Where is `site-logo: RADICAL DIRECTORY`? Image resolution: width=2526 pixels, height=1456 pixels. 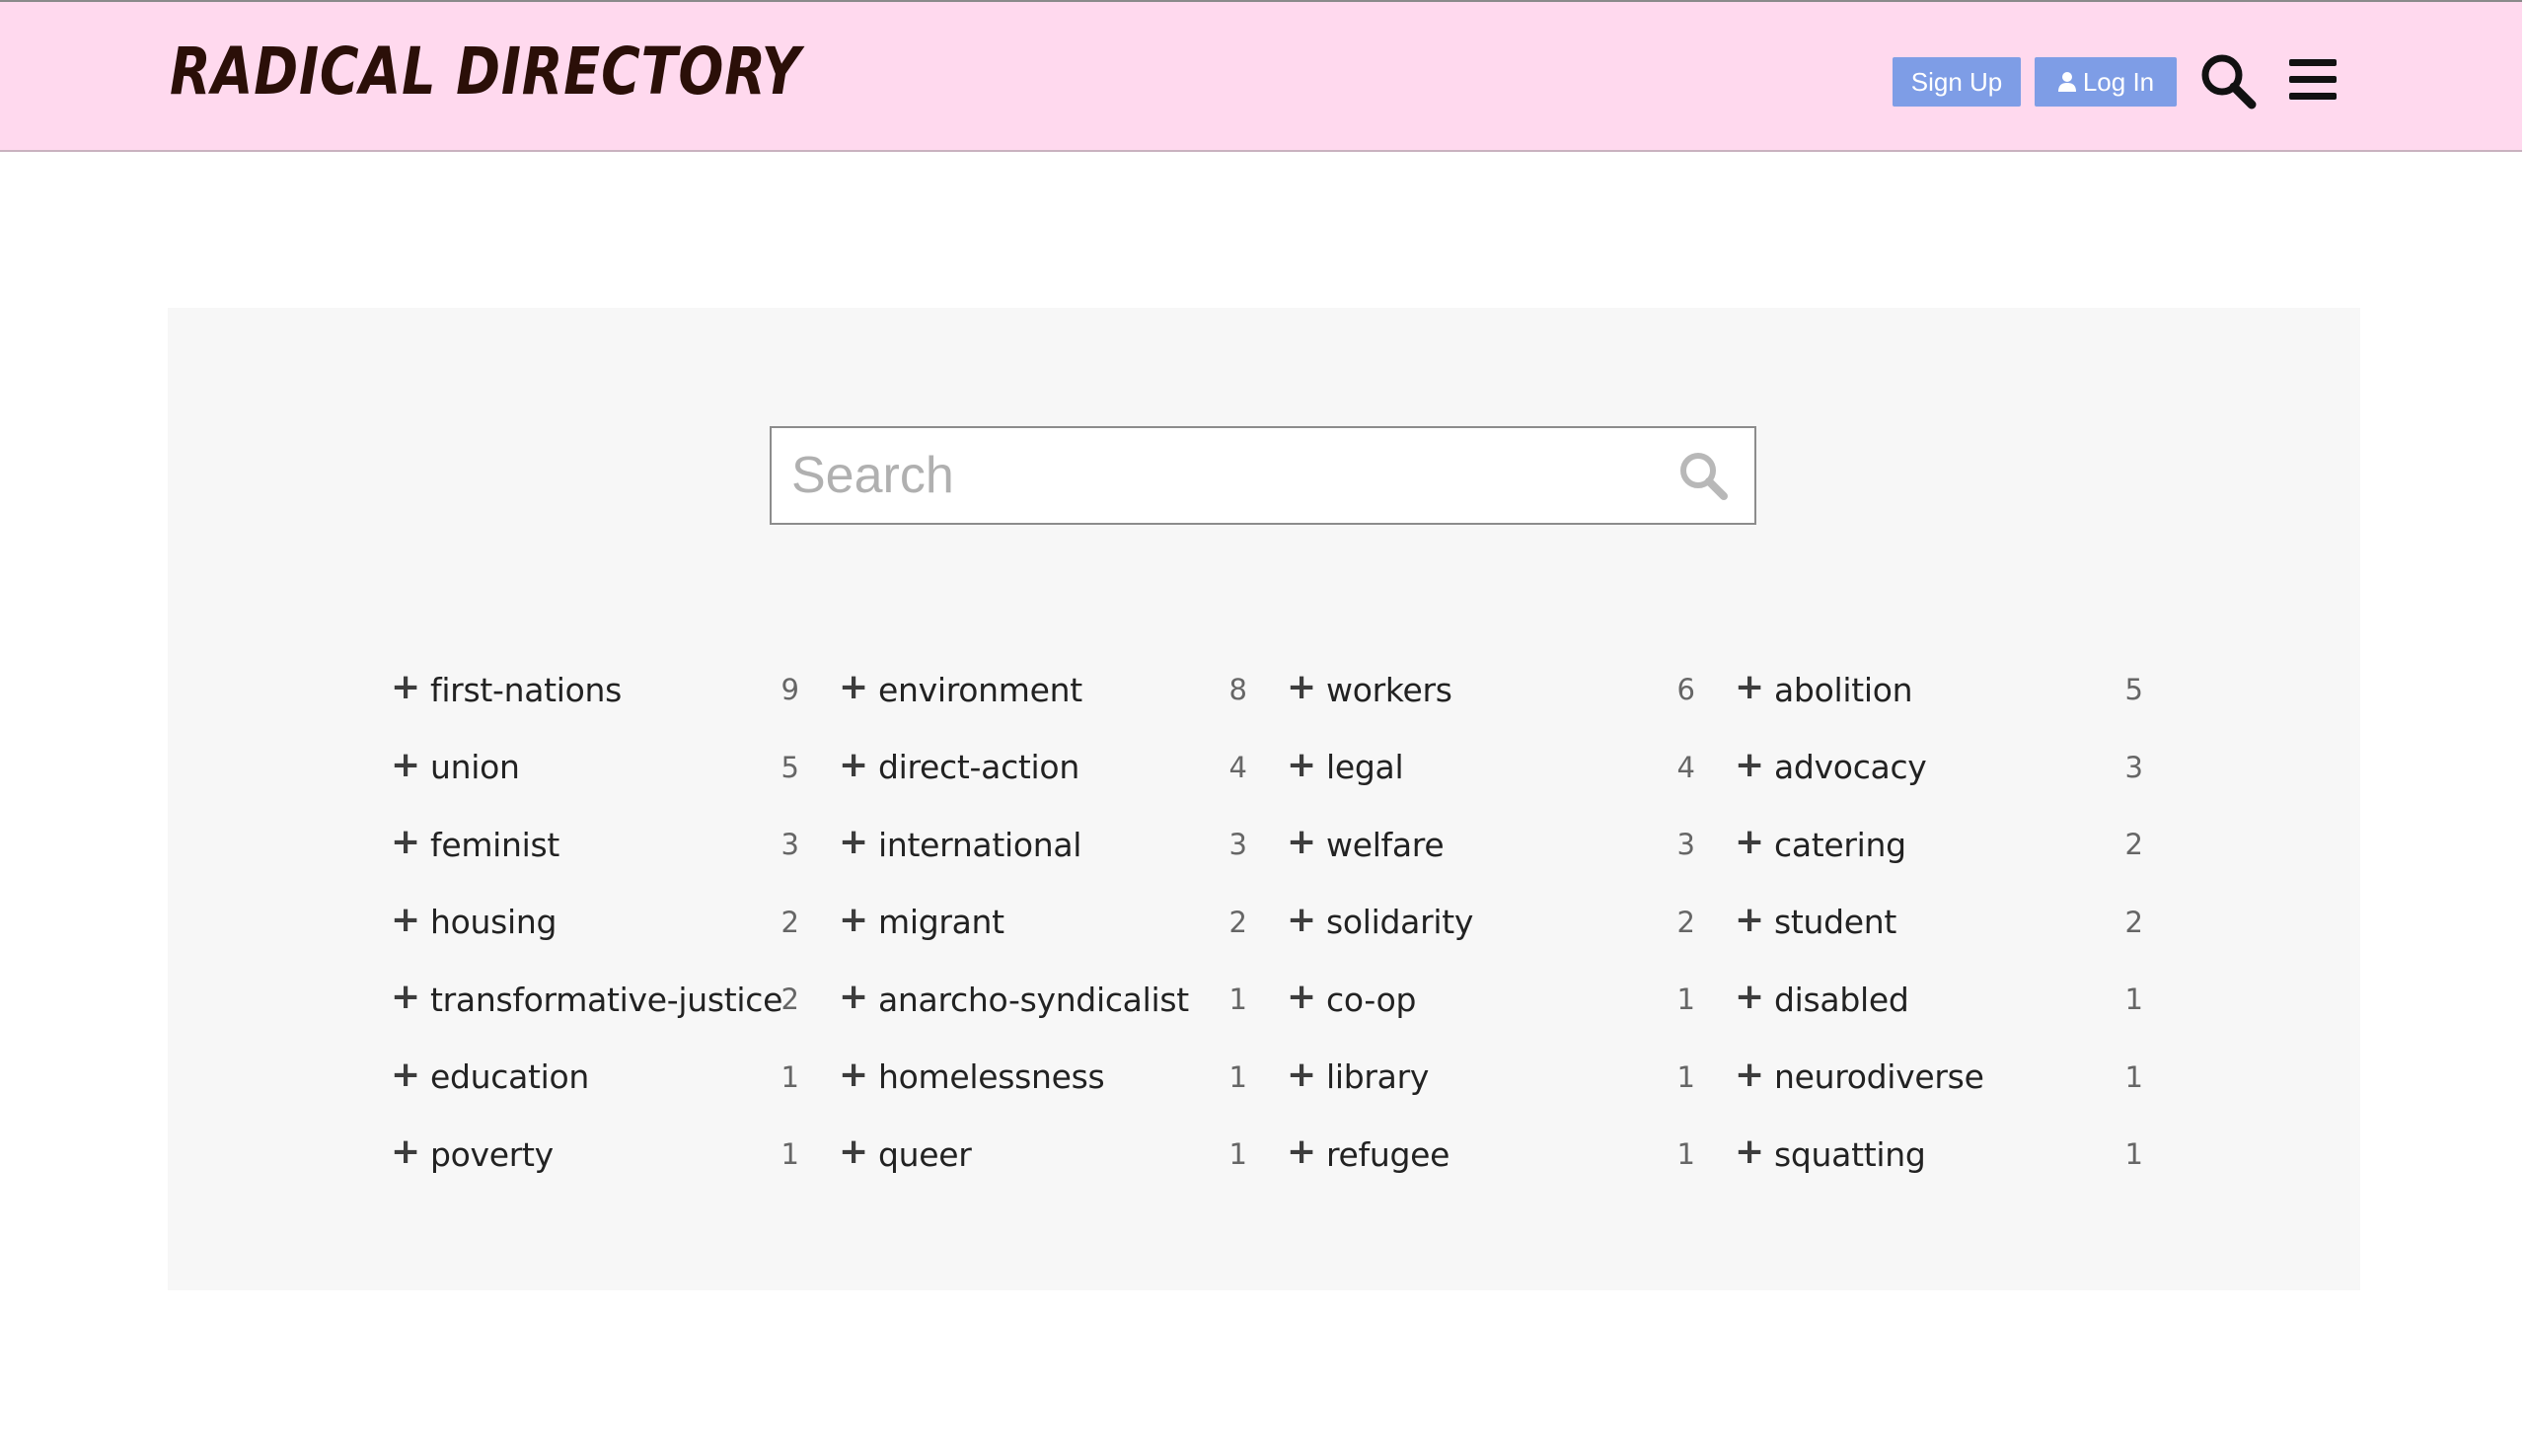
site-logo: RADICAL DIRECTORY is located at coordinates (485, 71).